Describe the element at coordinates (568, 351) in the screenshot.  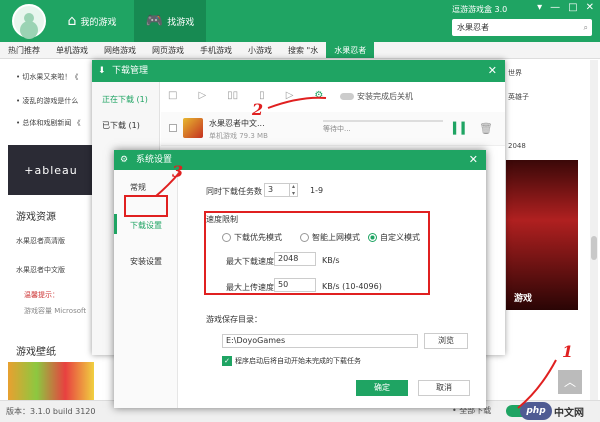
I see `annotation-1: 1` at that location.